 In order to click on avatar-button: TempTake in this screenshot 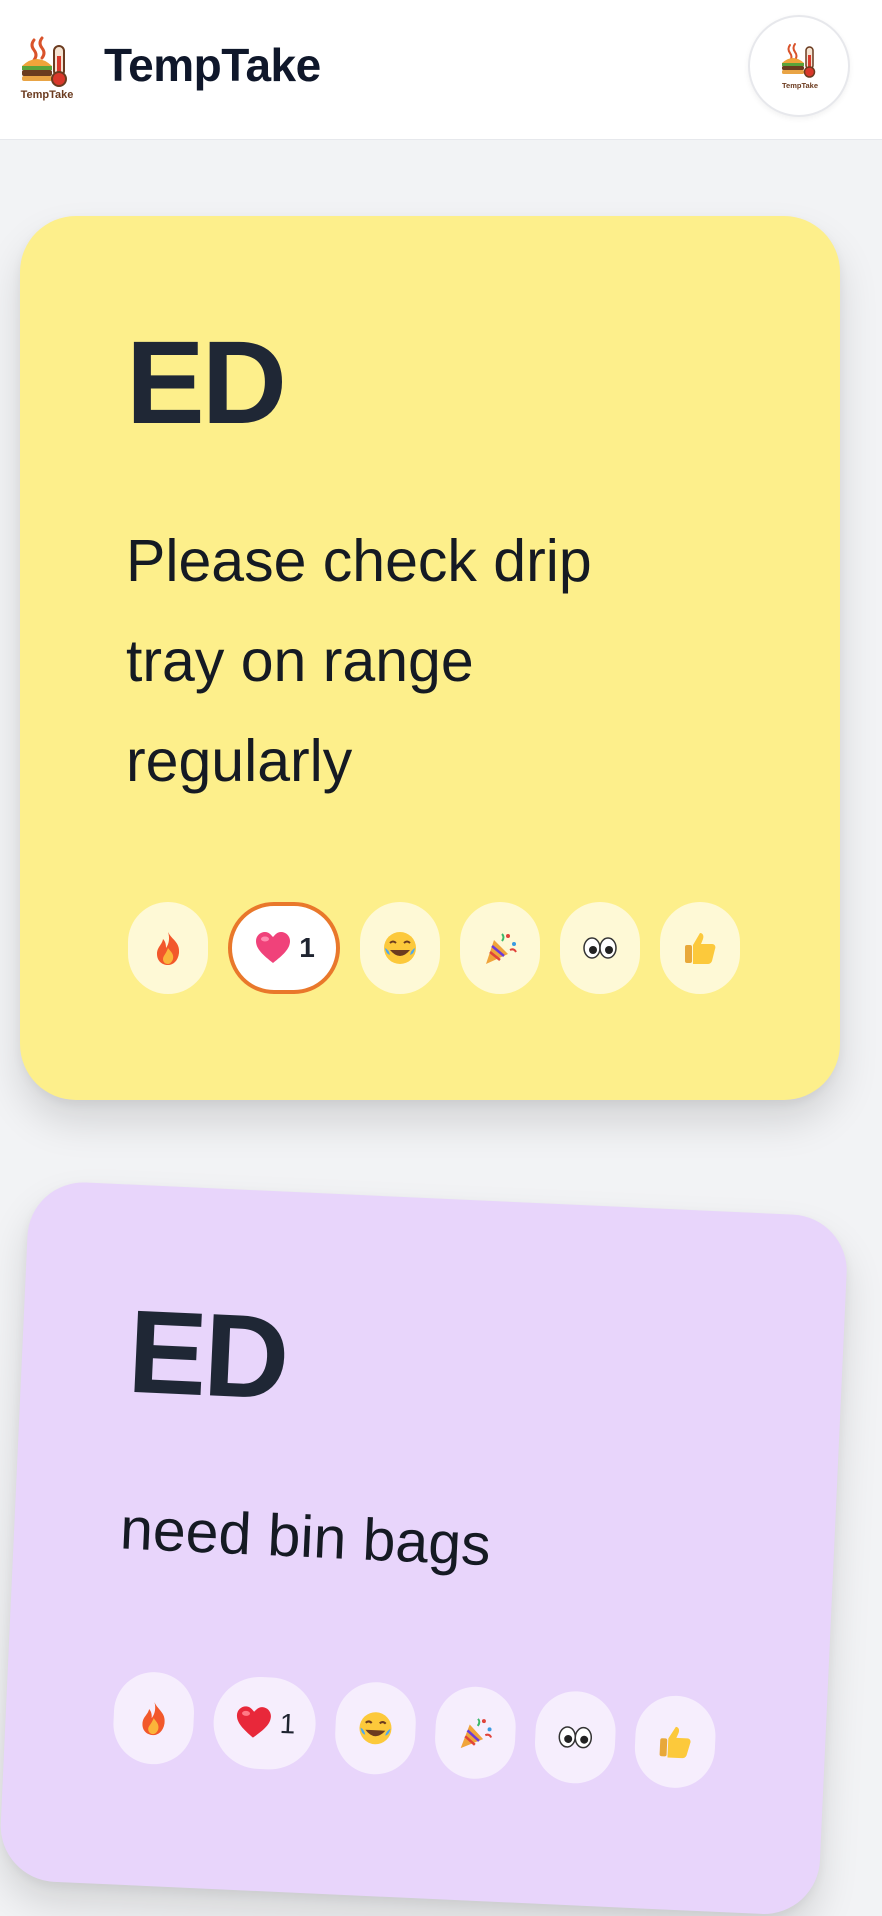, I will do `click(799, 66)`.